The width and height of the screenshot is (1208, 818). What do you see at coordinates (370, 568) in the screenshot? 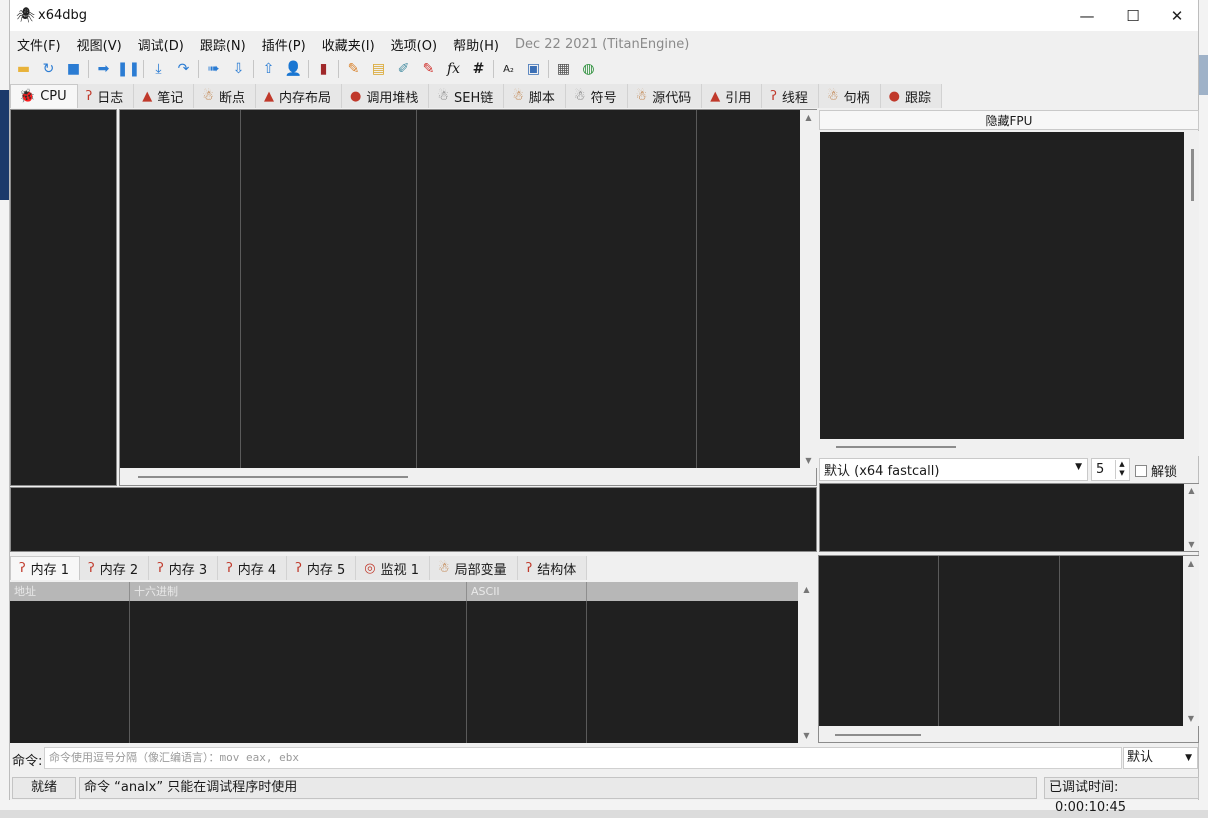
I see `lollipop-icon: ◎` at bounding box center [370, 568].